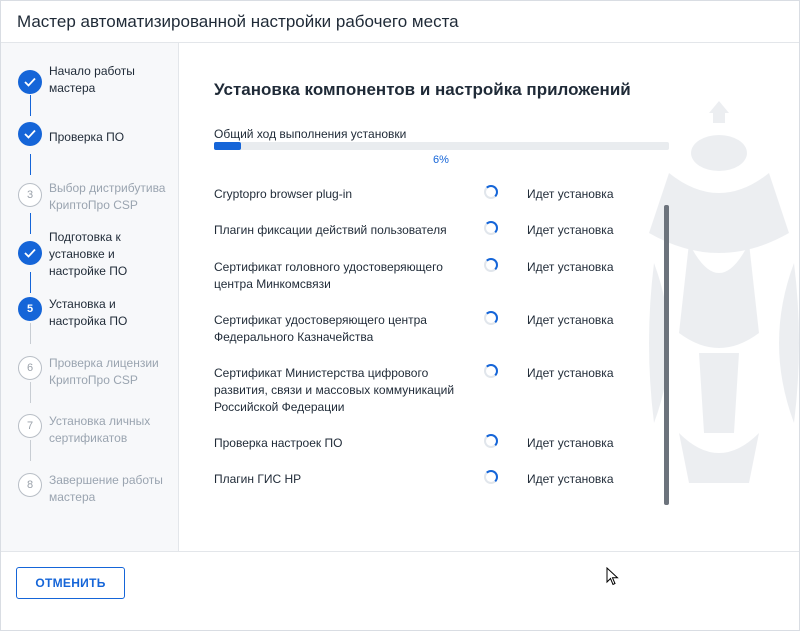 The width and height of the screenshot is (800, 631). What do you see at coordinates (88, 312) in the screenshot?
I see `step-label: Установка и настройка ПО` at bounding box center [88, 312].